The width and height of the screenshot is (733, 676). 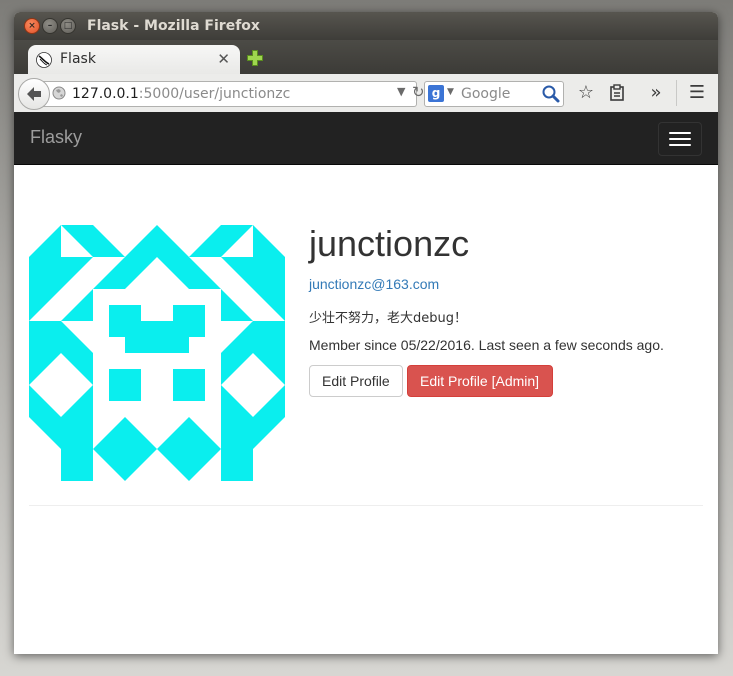 What do you see at coordinates (157, 353) in the screenshot?
I see `identicon-avatar` at bounding box center [157, 353].